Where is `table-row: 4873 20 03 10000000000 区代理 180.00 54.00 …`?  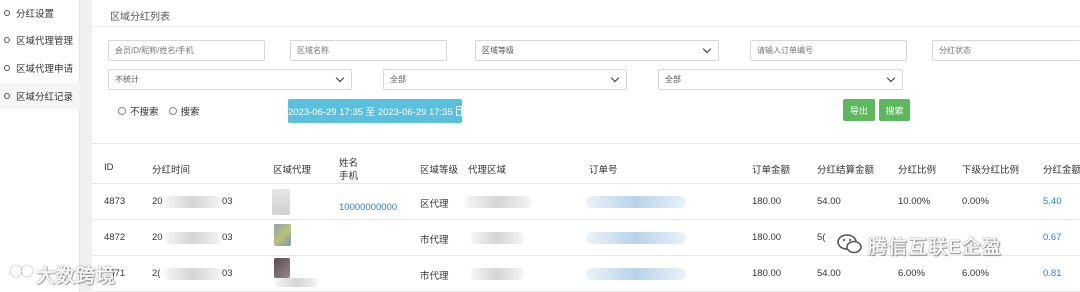
table-row: 4873 20 03 10000000000 区代理 180.00 54.00 … is located at coordinates (586, 202).